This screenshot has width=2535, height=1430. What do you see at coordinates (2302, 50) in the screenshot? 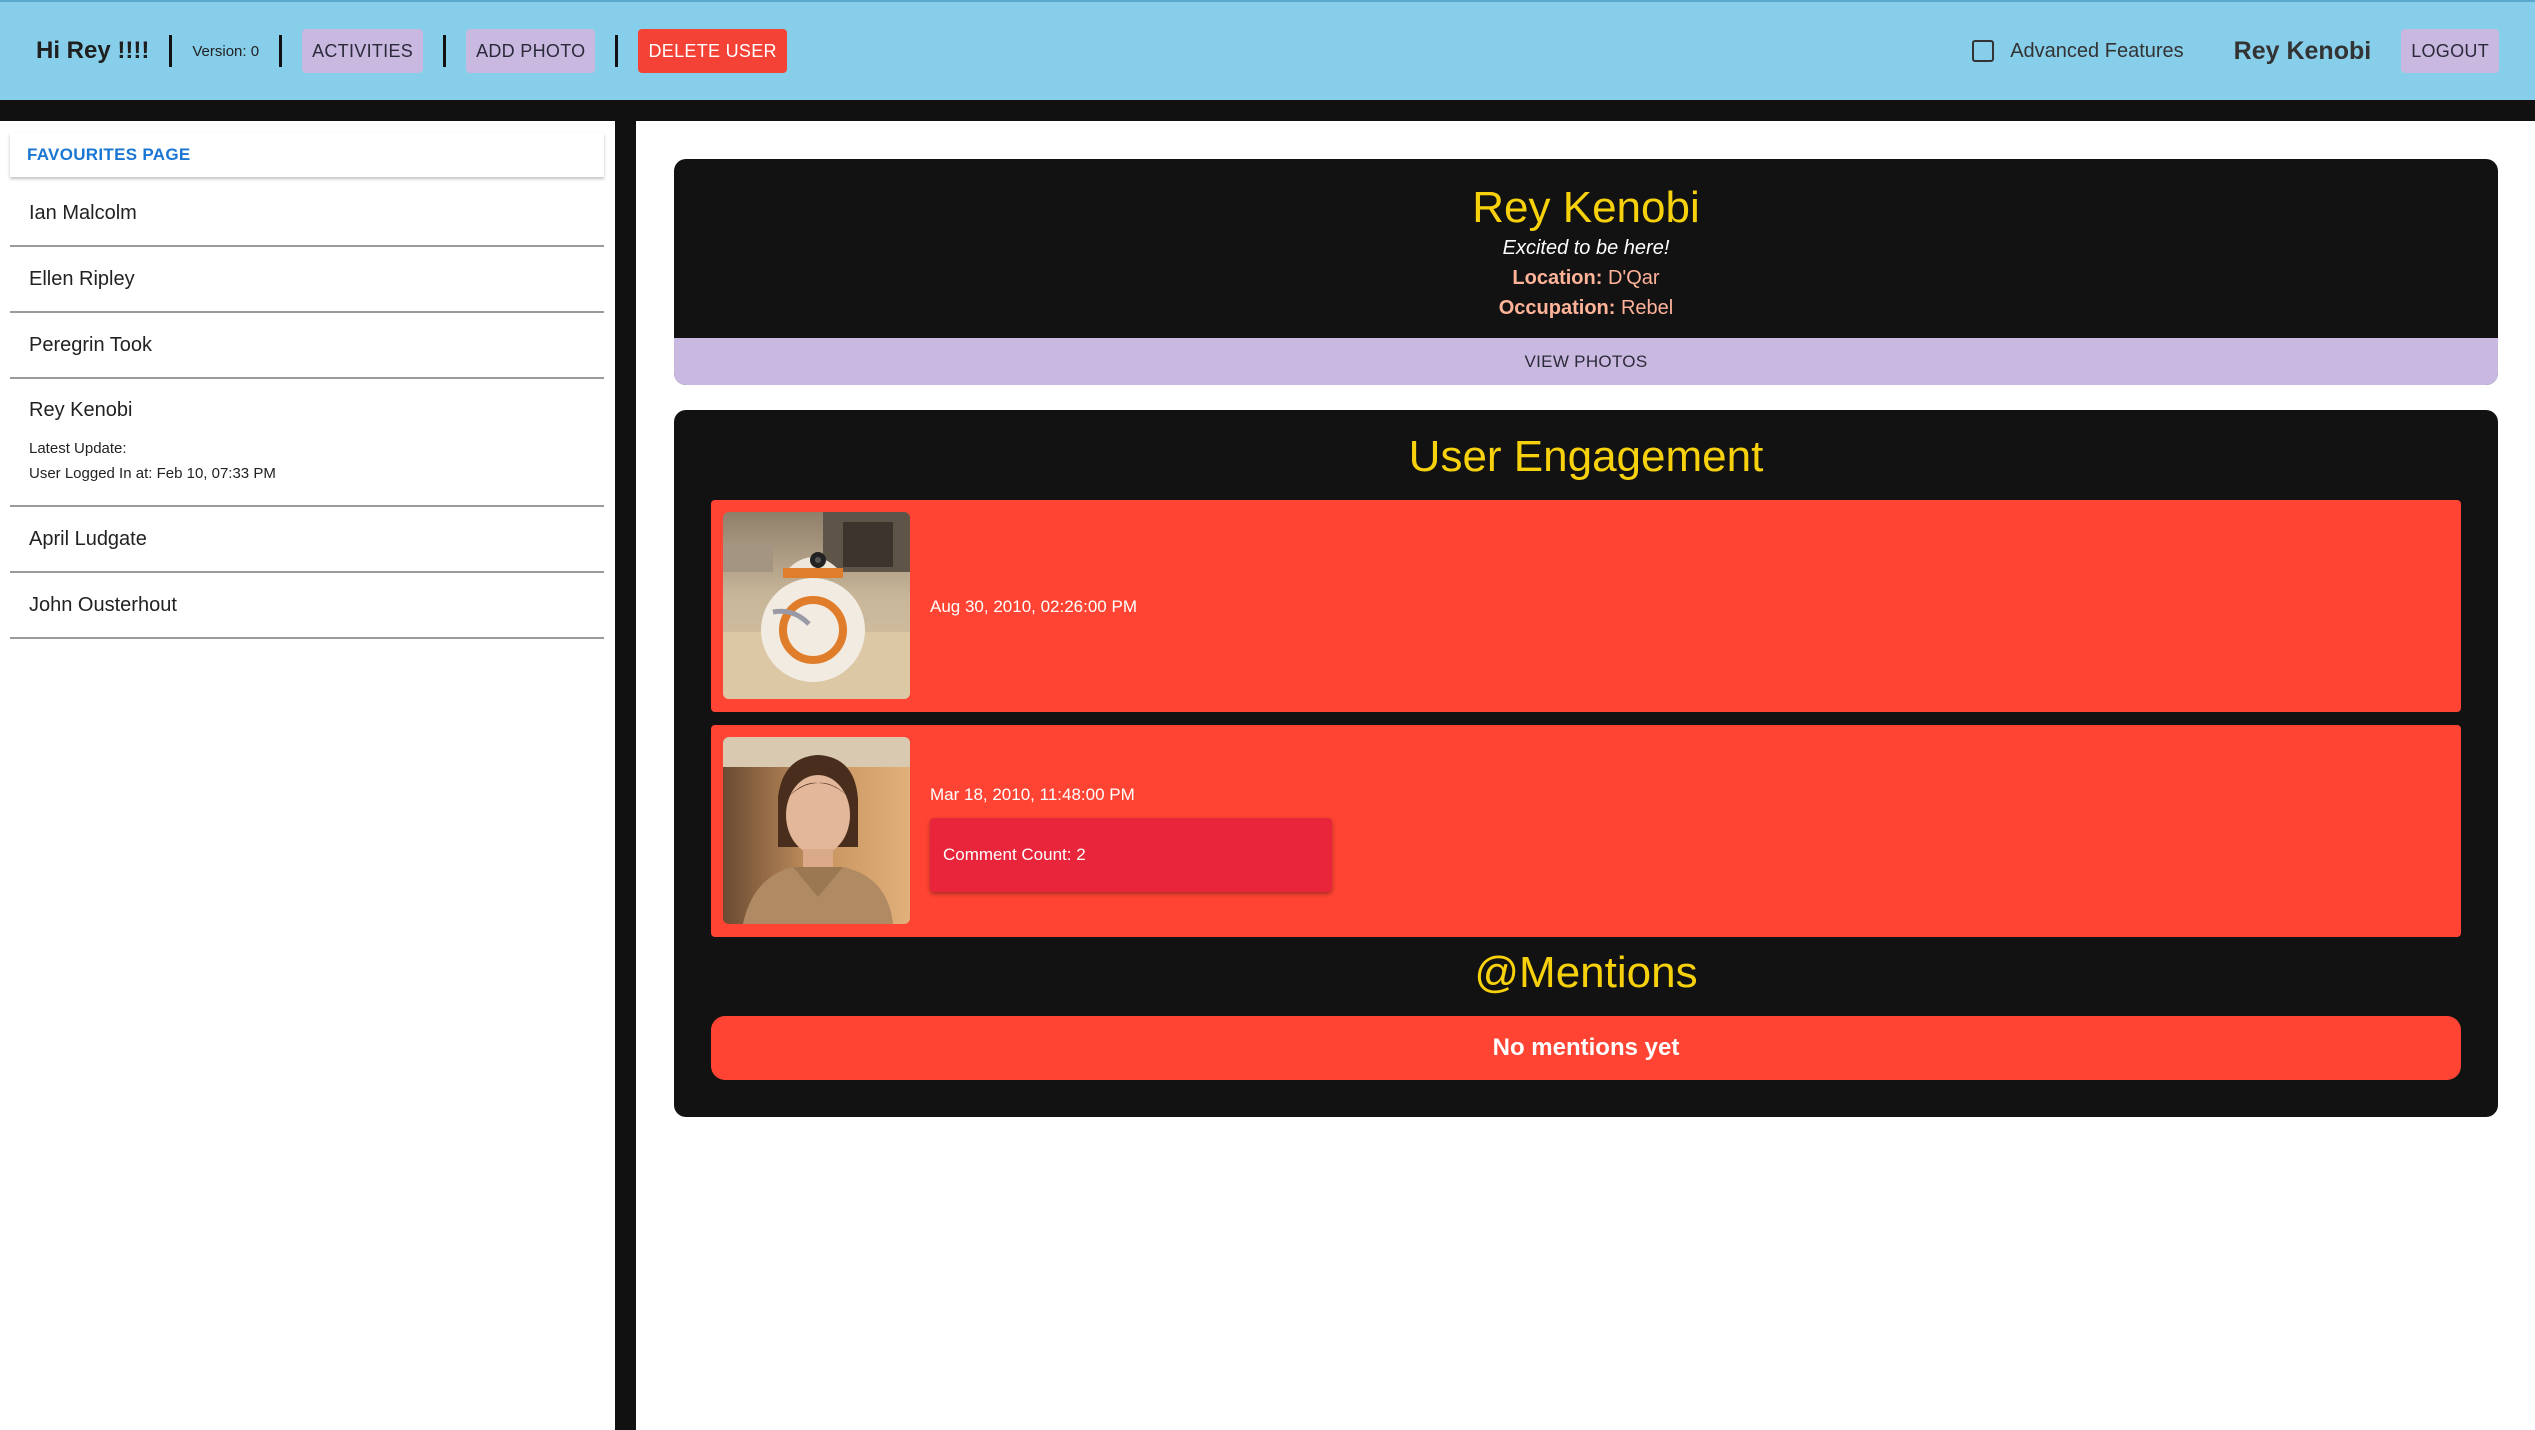
I see `current-user-name: Rey Kenobi` at bounding box center [2302, 50].